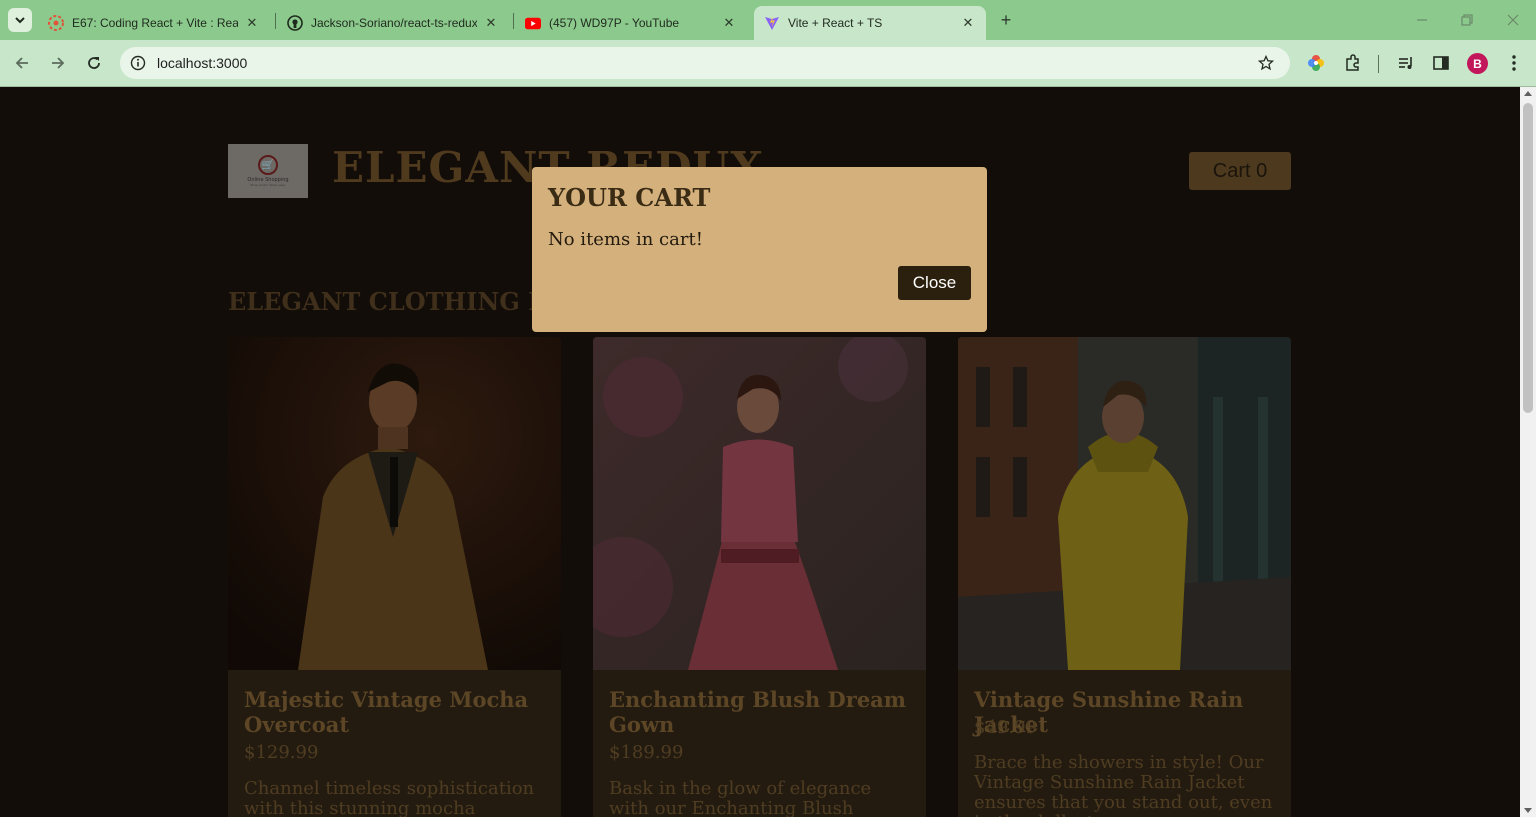  Describe the element at coordinates (1513, 20) in the screenshot. I see `close-window-icon` at that location.